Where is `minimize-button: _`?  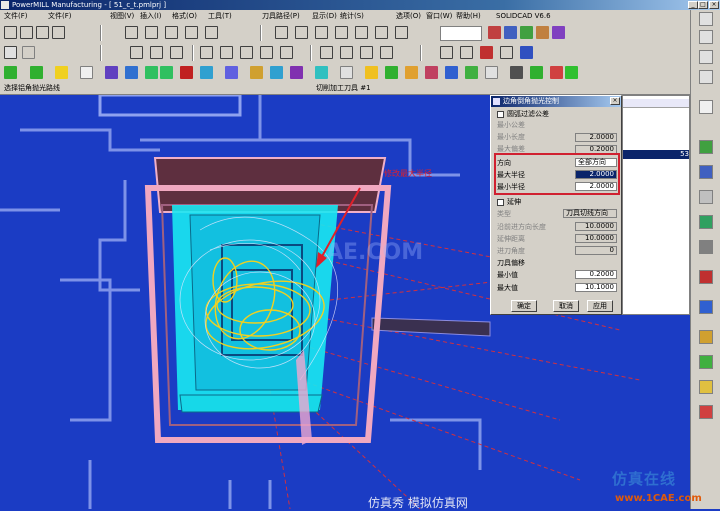 minimize-button: _ is located at coordinates (693, 5).